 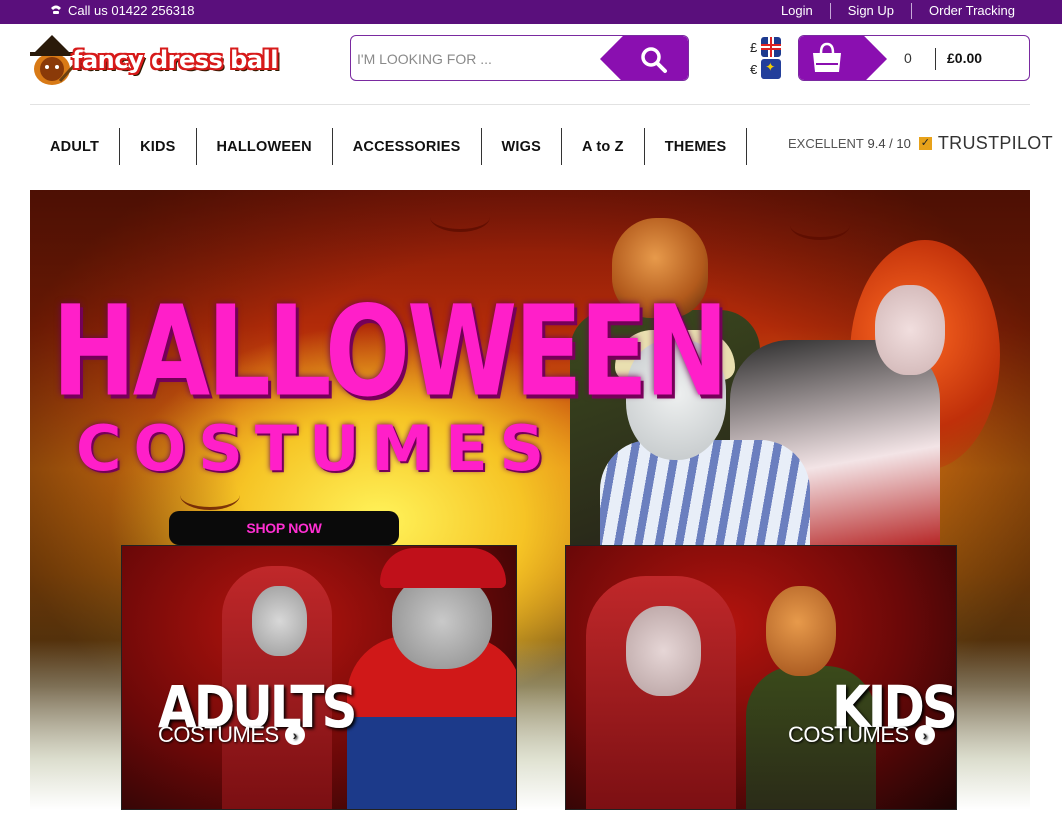 What do you see at coordinates (968, 143) in the screenshot?
I see `trustpilot-brand-a: TRUST` at bounding box center [968, 143].